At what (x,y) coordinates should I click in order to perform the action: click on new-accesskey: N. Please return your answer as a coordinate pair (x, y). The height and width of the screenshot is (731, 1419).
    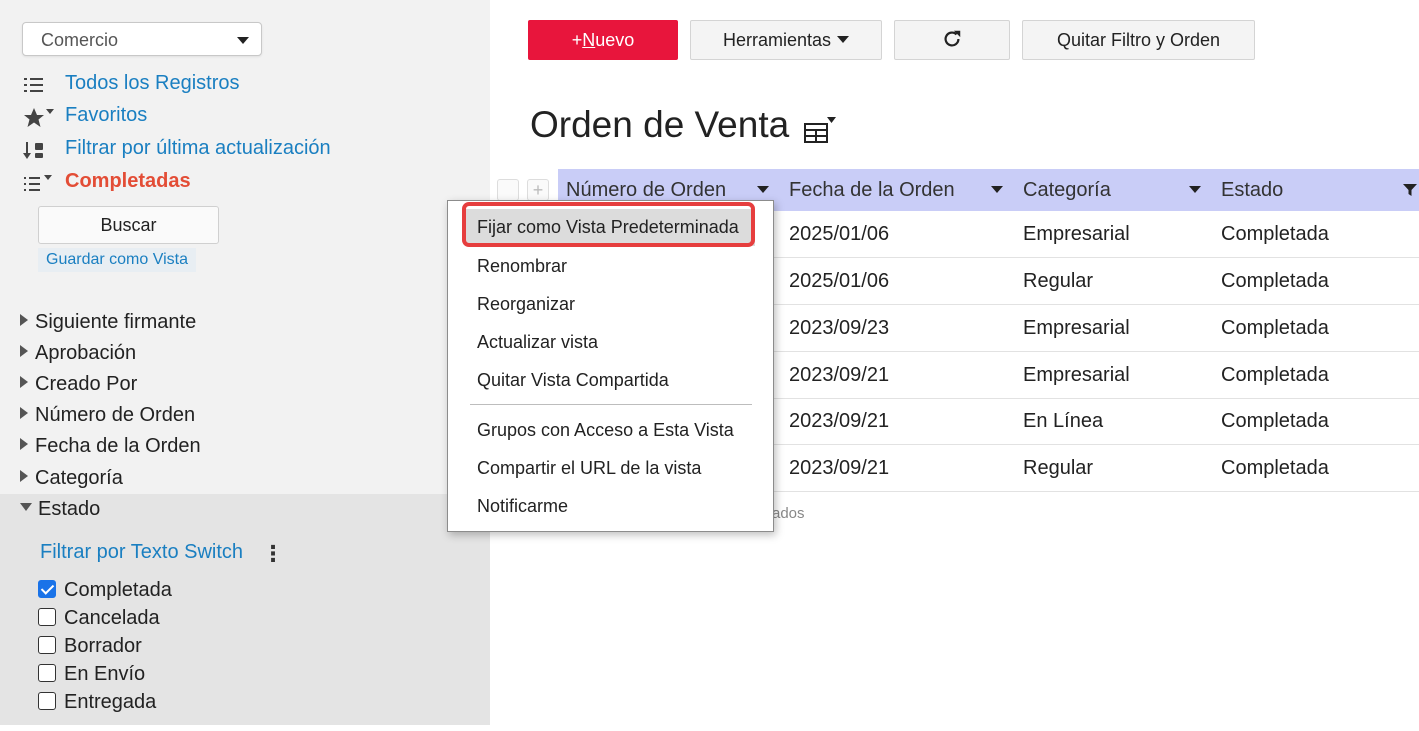
    Looking at the image, I should click on (589, 40).